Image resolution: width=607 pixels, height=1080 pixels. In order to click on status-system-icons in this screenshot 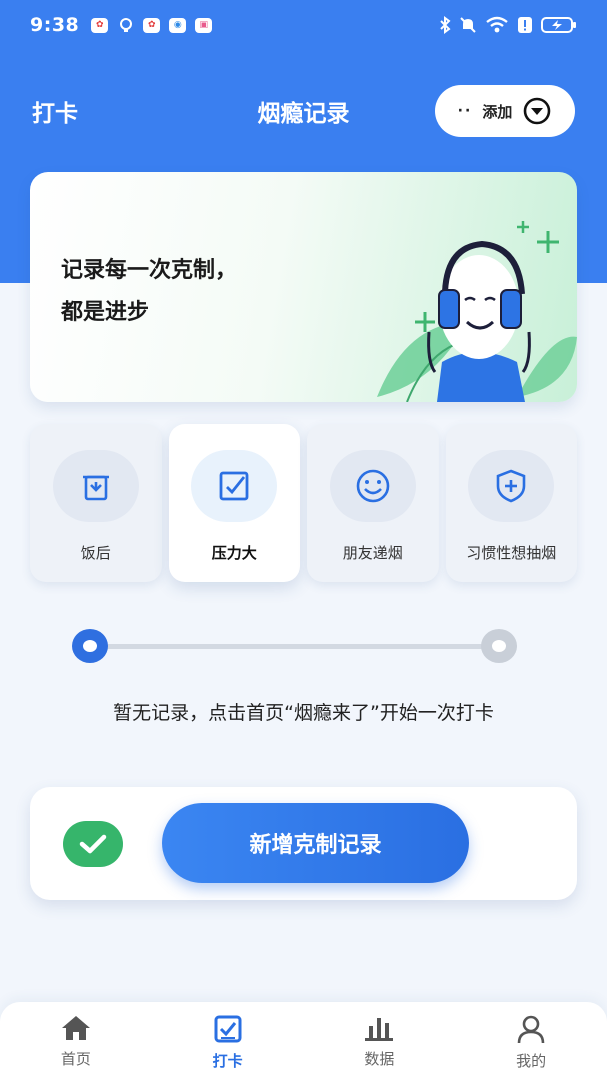, I will do `click(508, 25)`.